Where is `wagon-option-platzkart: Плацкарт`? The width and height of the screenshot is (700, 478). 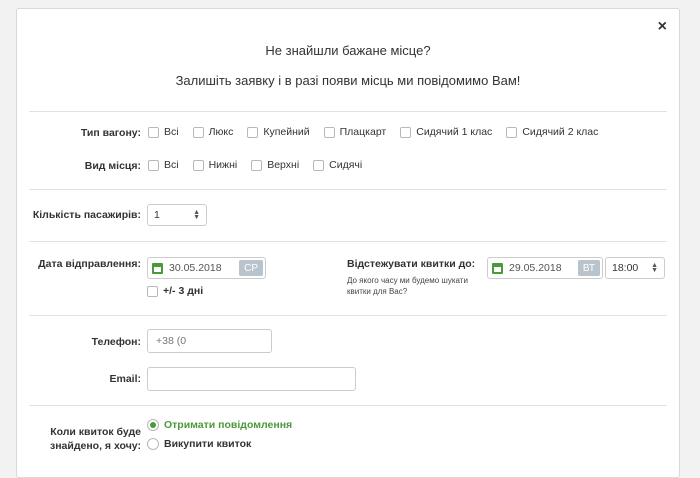
wagon-option-platzkart: Плацкарт is located at coordinates (354, 132).